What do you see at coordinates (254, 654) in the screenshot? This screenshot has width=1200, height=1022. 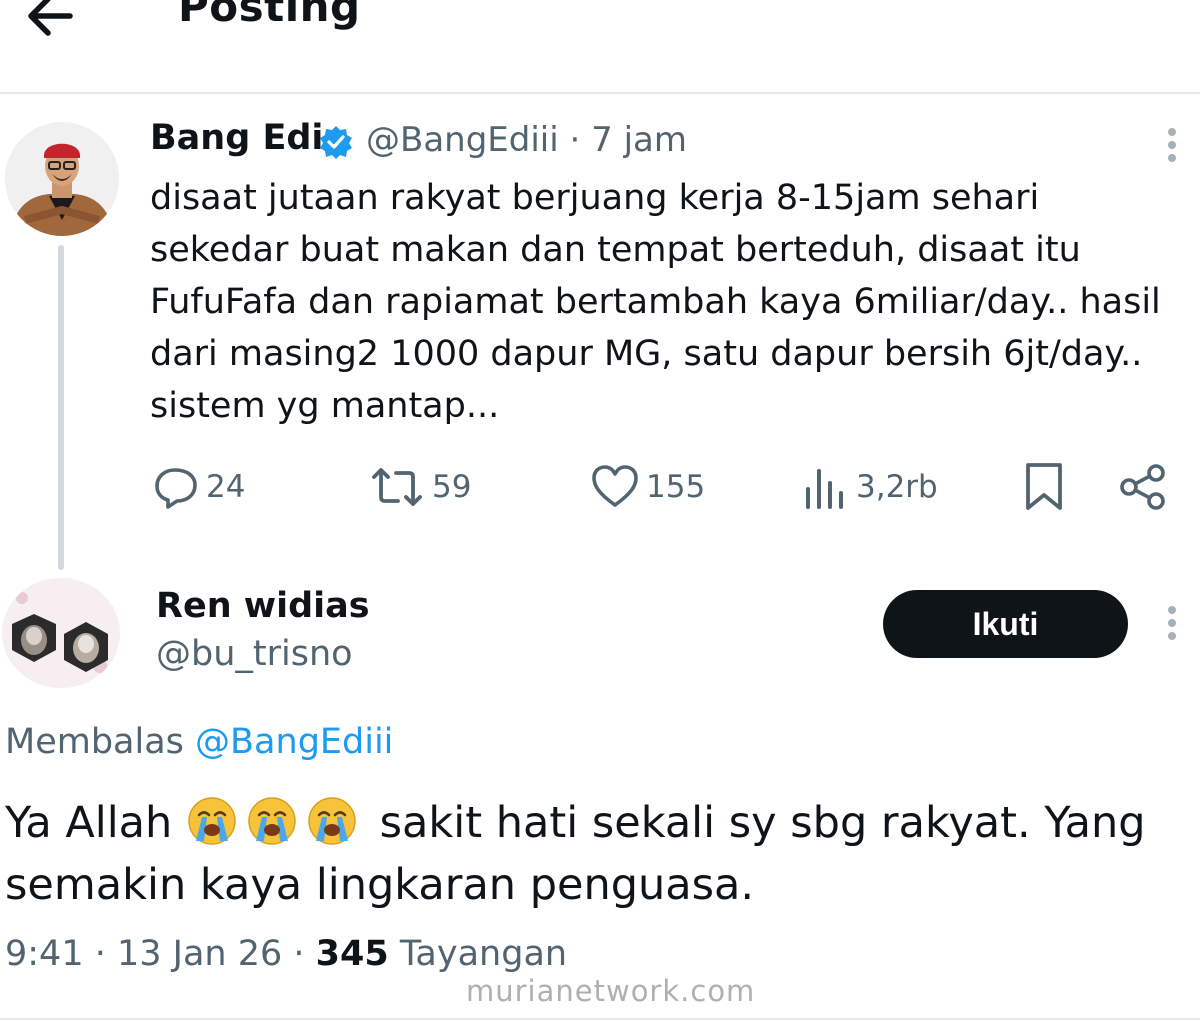 I see `reply-author-handle: @bu_trisno` at bounding box center [254, 654].